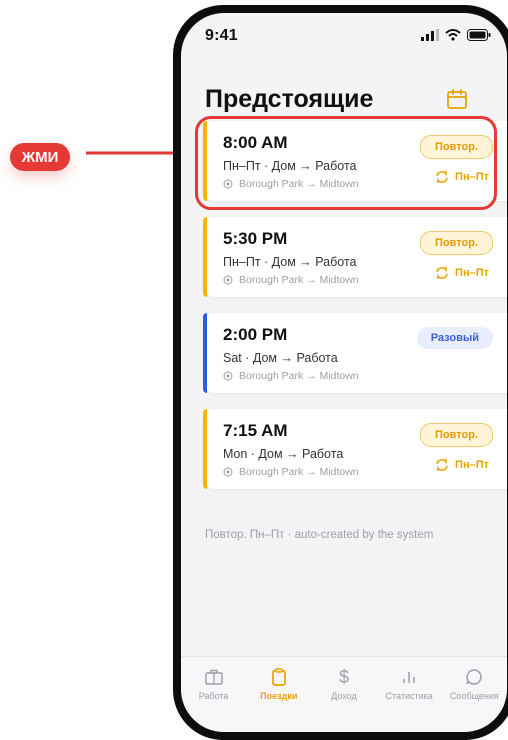 Image resolution: width=508 pixels, height=740 pixels. Describe the element at coordinates (479, 35) in the screenshot. I see `battery-icon` at that location.